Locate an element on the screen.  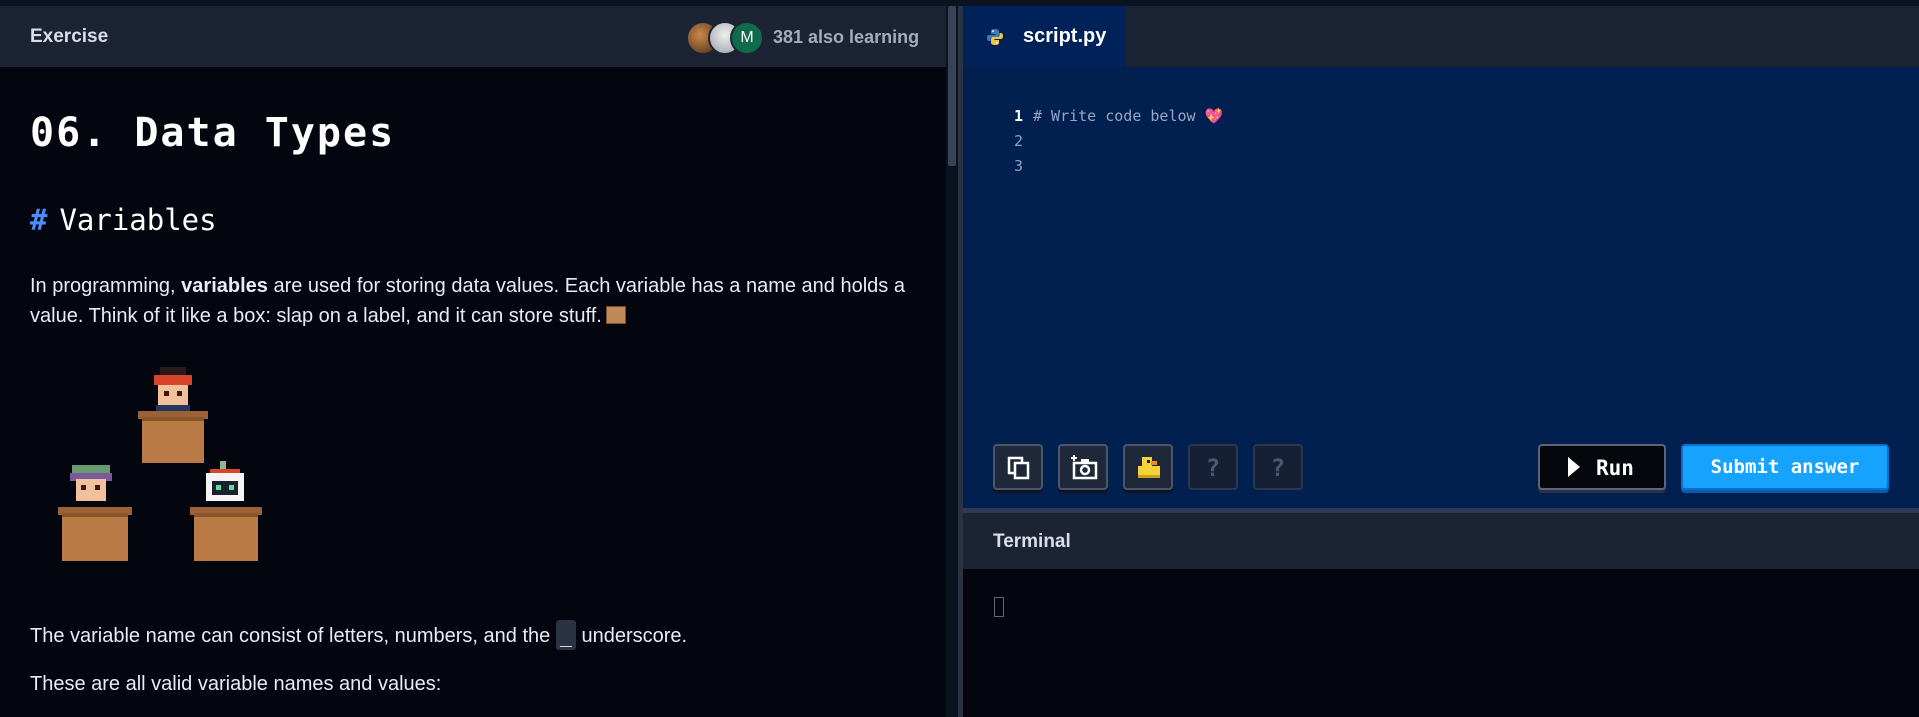
copy-button is located at coordinates (1018, 467).